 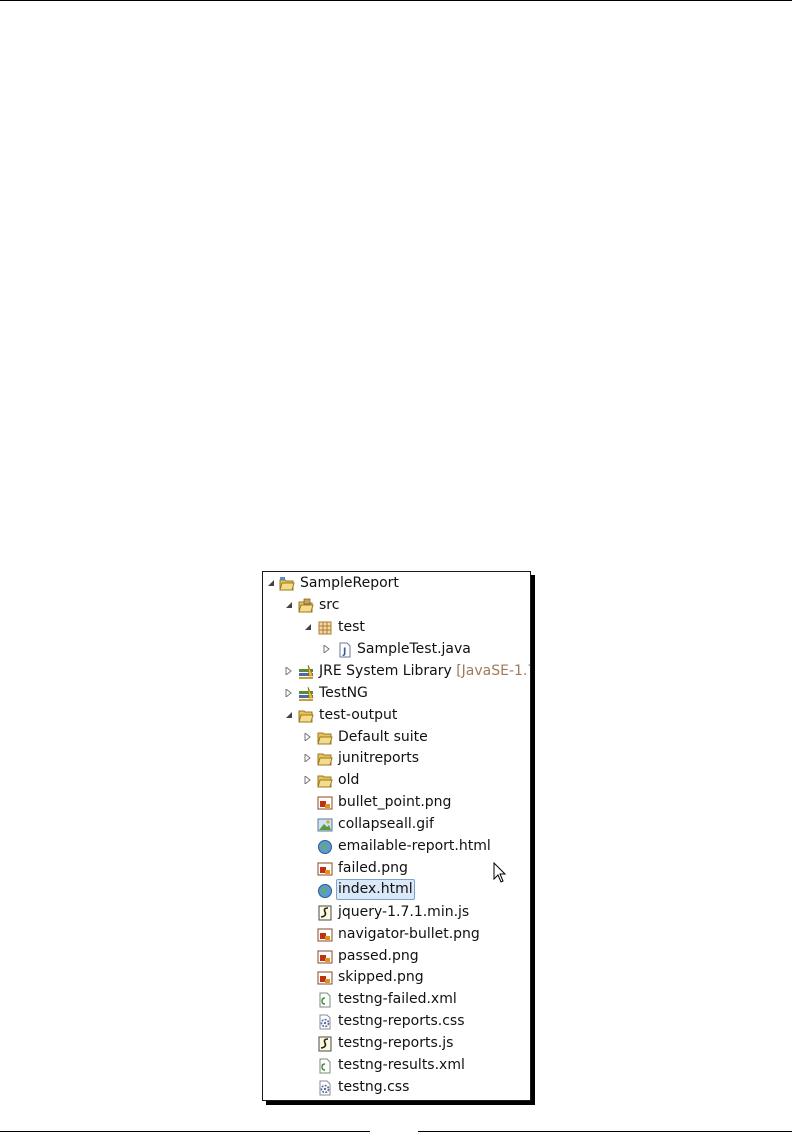 I want to click on tree-node-file: testng-results.xml, so click(x=396, y=1065).